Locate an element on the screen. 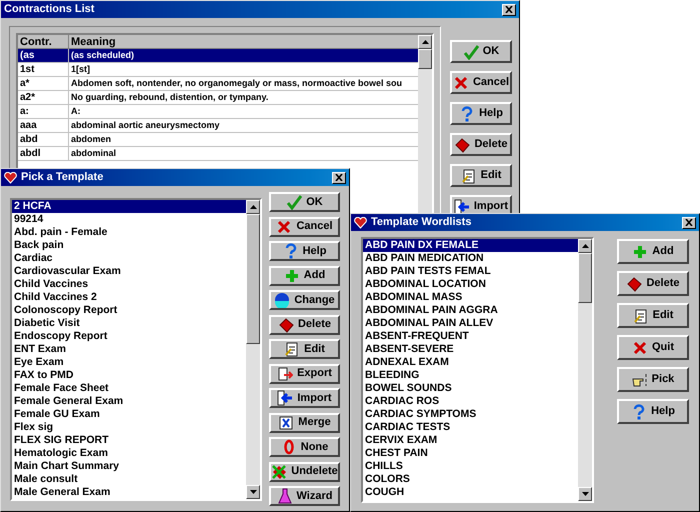  table-row: 1st 1[st] is located at coordinates (218, 70).